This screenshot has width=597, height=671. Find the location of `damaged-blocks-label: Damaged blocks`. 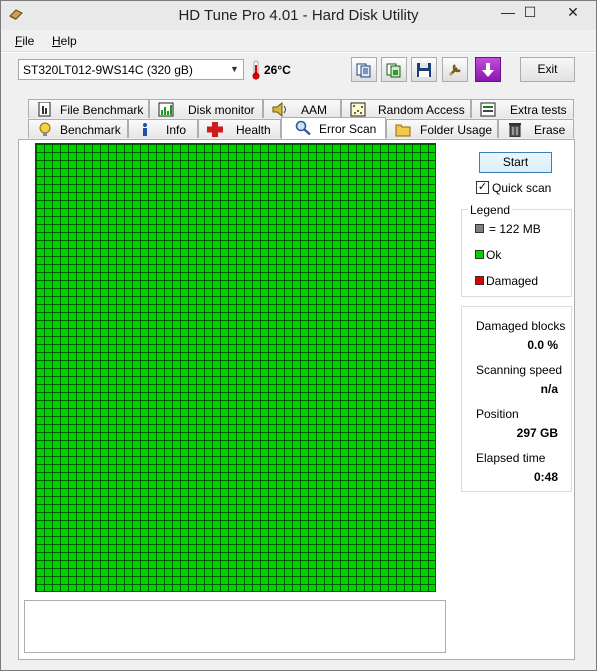

damaged-blocks-label: Damaged blocks is located at coordinates (521, 326).